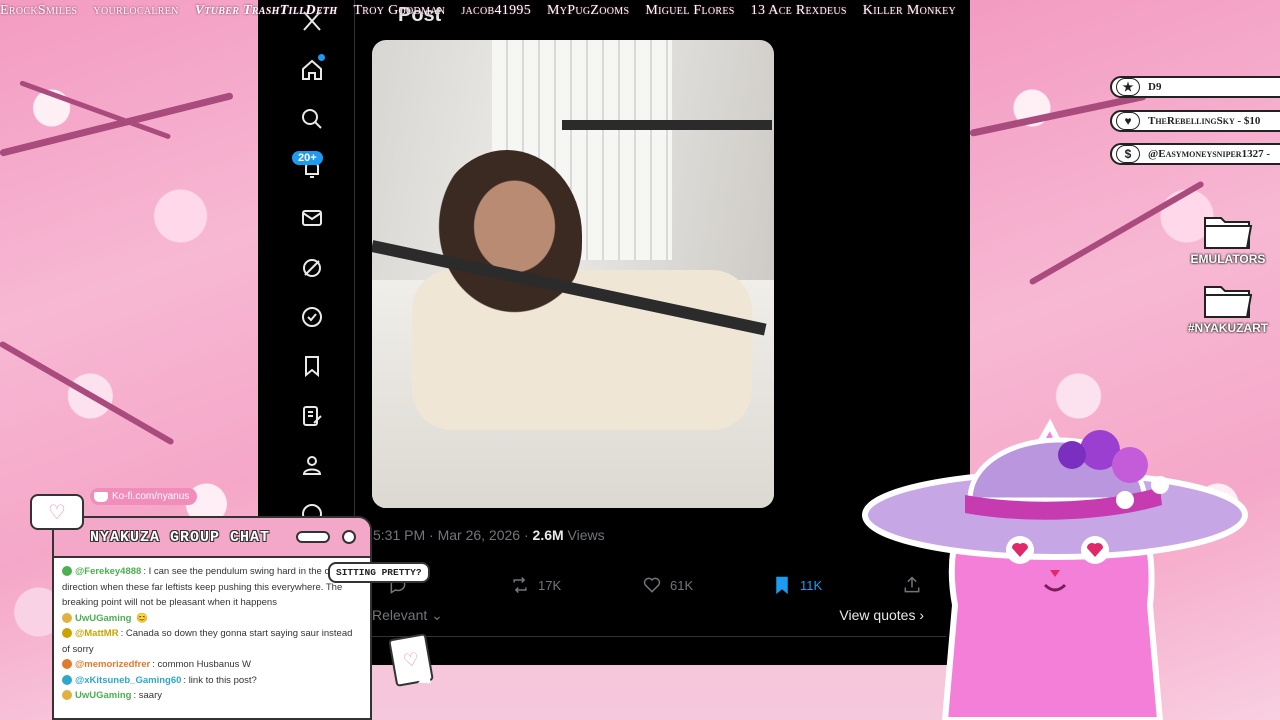 This screenshot has width=1280, height=720. I want to click on chat-message: @xKitsuneb_Gaming60: link to this post?, so click(212, 681).